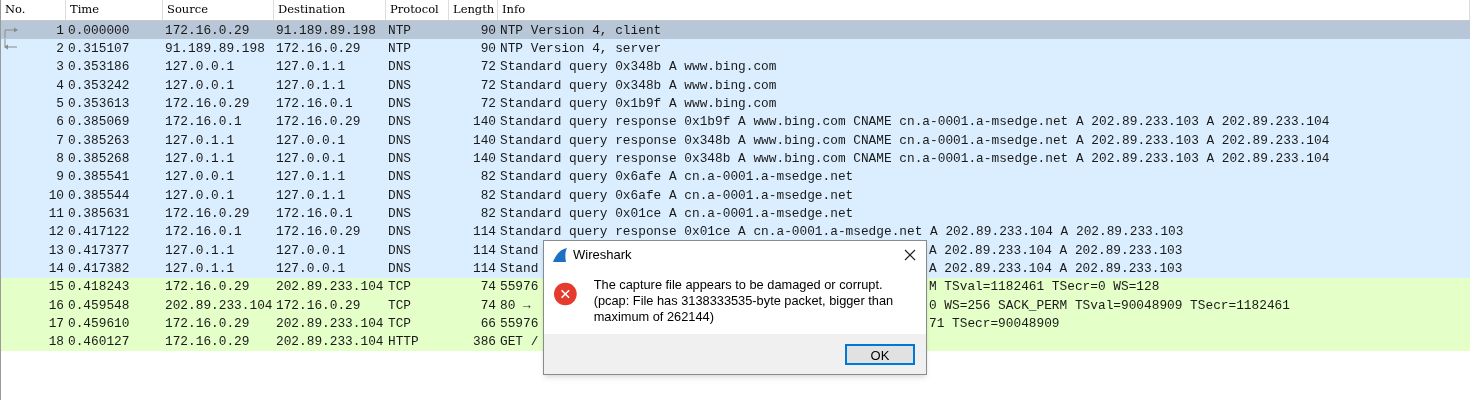 This screenshot has width=1470, height=400. Describe the element at coordinates (1056, 250) in the screenshot. I see `table-cell-text: A 202.89.233.104 A 202.89.233.103` at that location.